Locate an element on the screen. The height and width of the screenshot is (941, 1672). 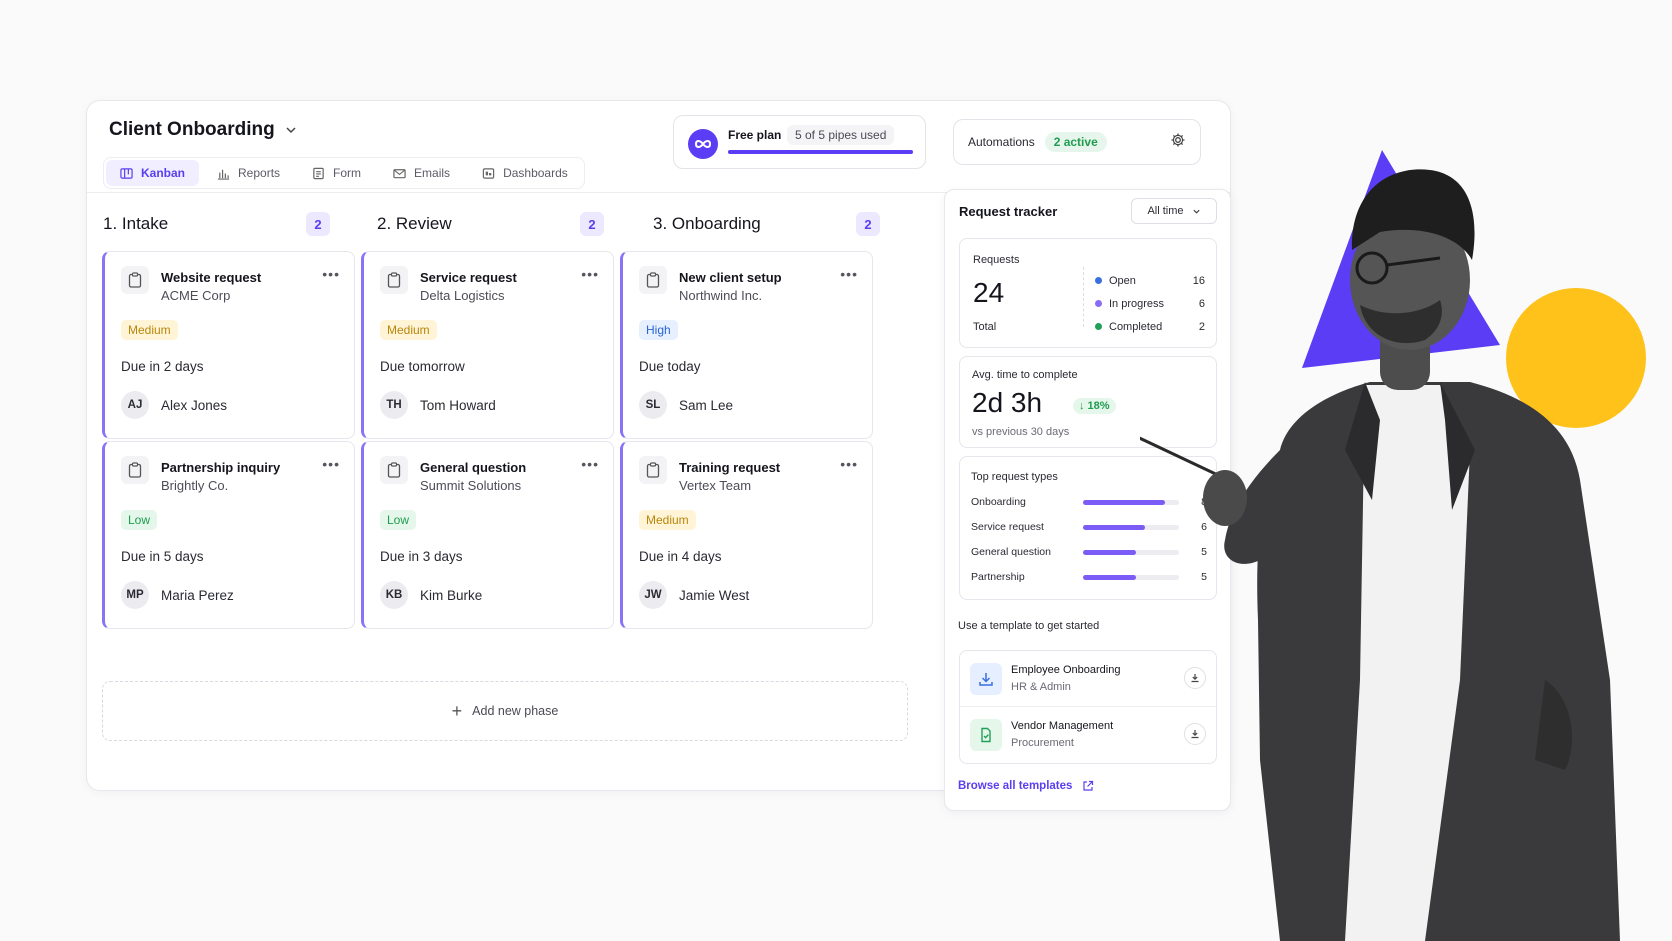
page-title: Client Onboarding is located at coordinates (203, 130).